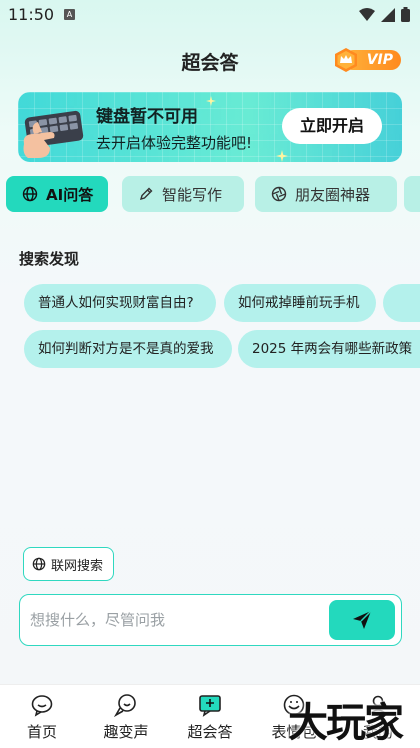 This screenshot has width=420, height=748. I want to click on nav-label: 超会答, so click(210, 732).